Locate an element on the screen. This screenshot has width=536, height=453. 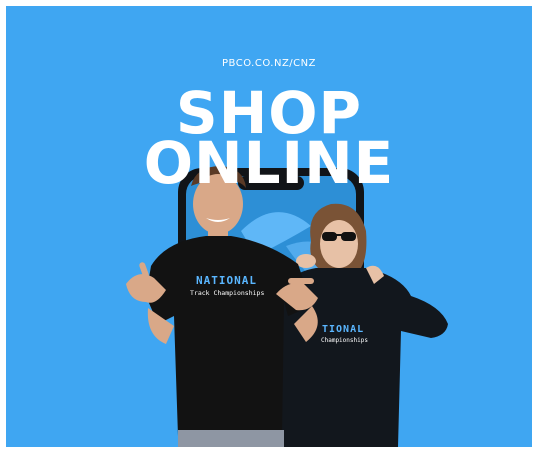
tshirt-print-title: NATIONAL is located at coordinates (226, 280).